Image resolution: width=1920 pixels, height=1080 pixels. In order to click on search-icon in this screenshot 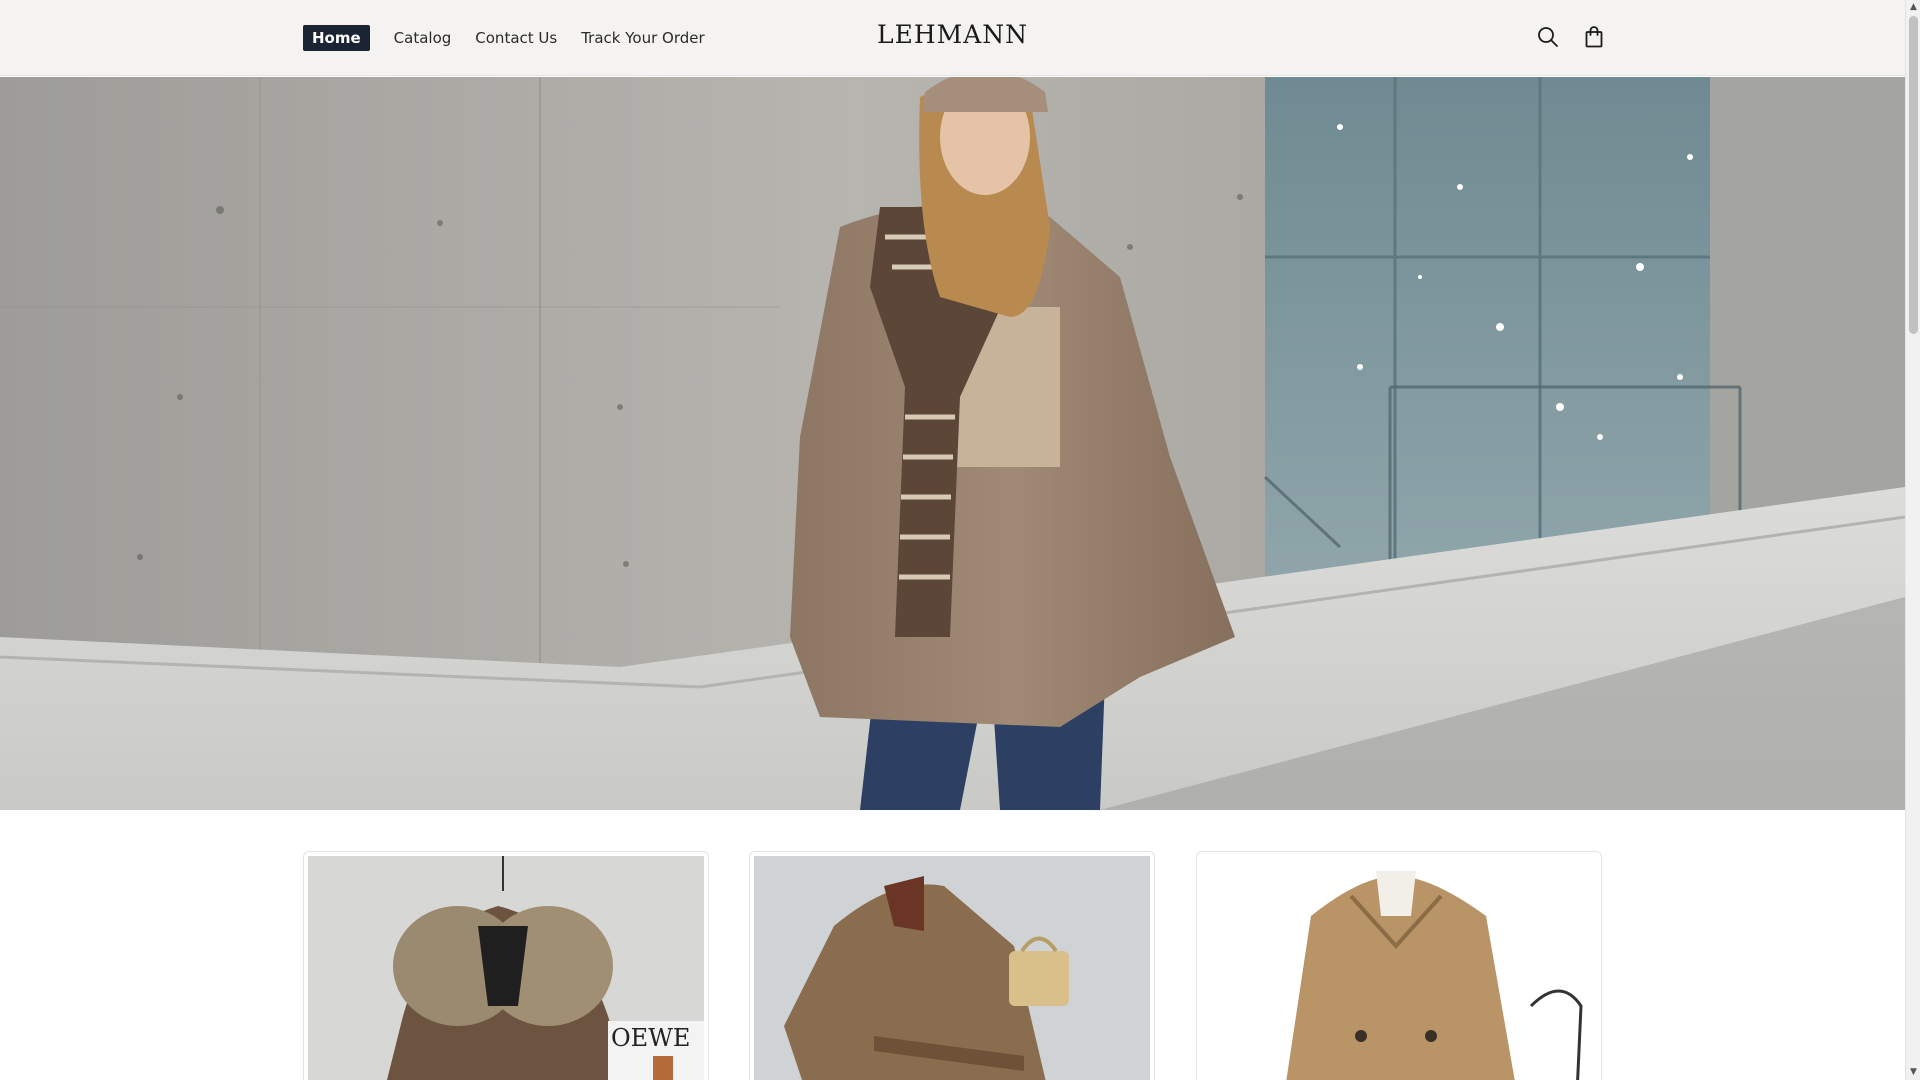, I will do `click(1548, 37)`.